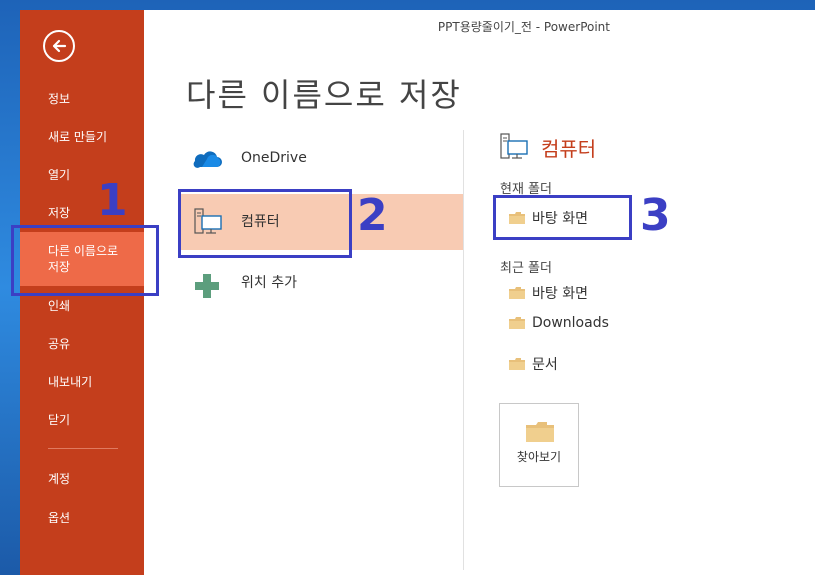 This screenshot has width=815, height=575. I want to click on computer-icon, so click(514, 146).